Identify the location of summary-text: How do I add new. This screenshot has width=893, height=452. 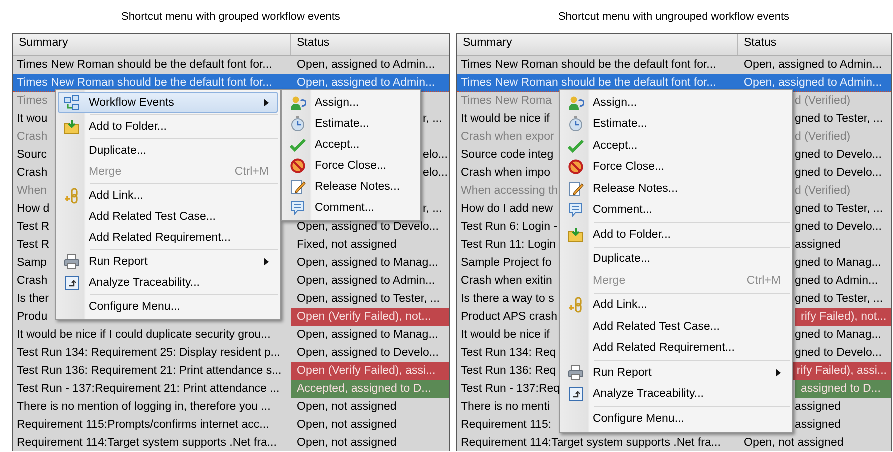
(507, 209).